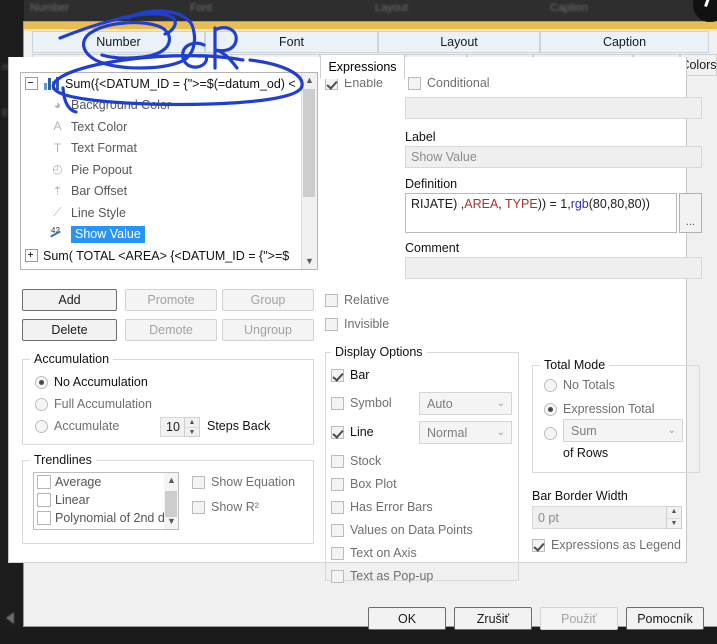 The image size is (717, 644). I want to click on steps-back-spinner: ▲ ▼, so click(192, 427).